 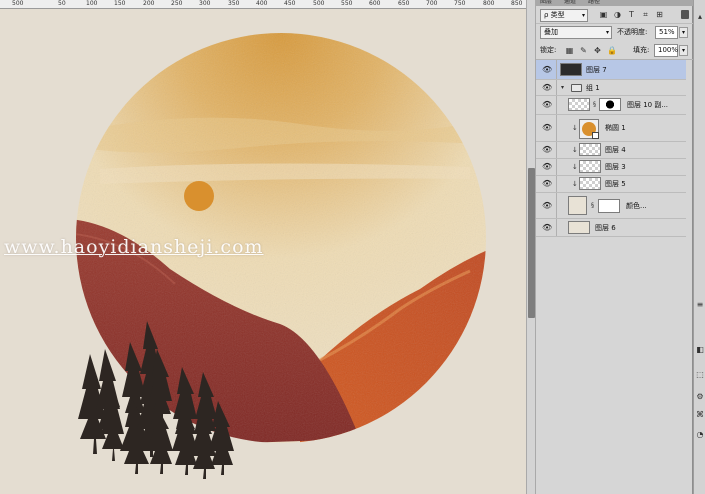 What do you see at coordinates (583, 50) in the screenshot?
I see `lock-image-icon: ✎` at bounding box center [583, 50].